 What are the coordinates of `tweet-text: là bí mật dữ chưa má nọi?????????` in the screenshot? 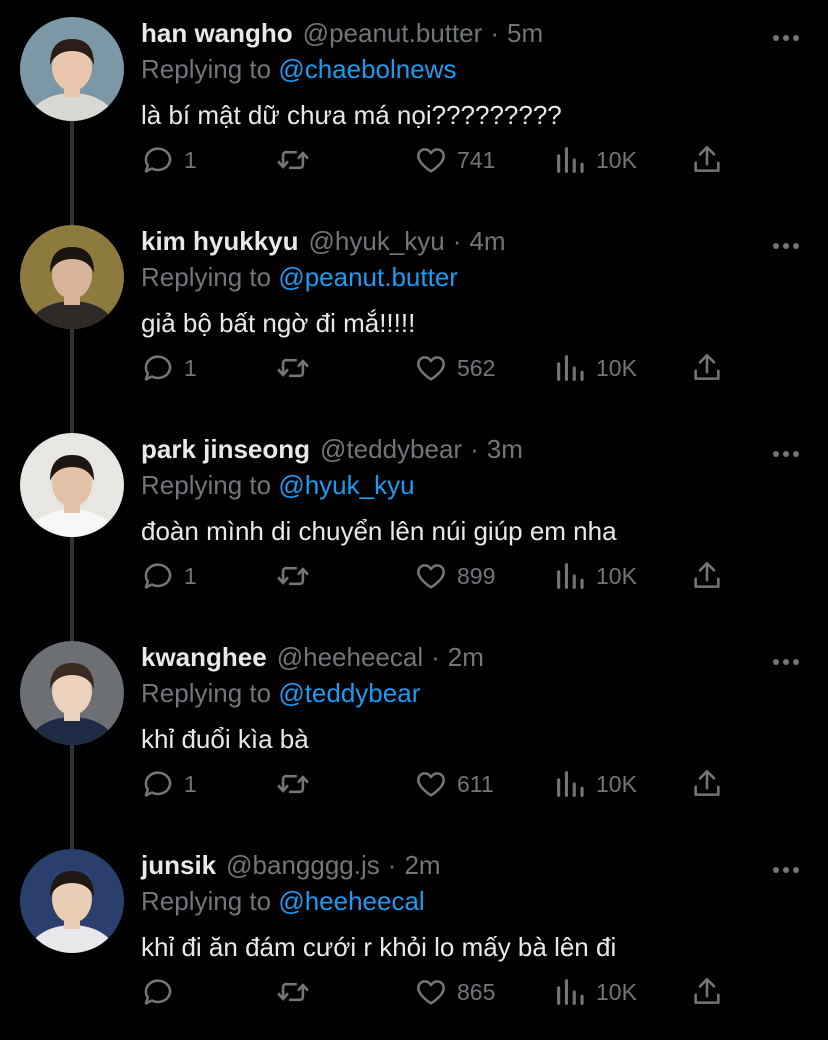 It's located at (351, 115).